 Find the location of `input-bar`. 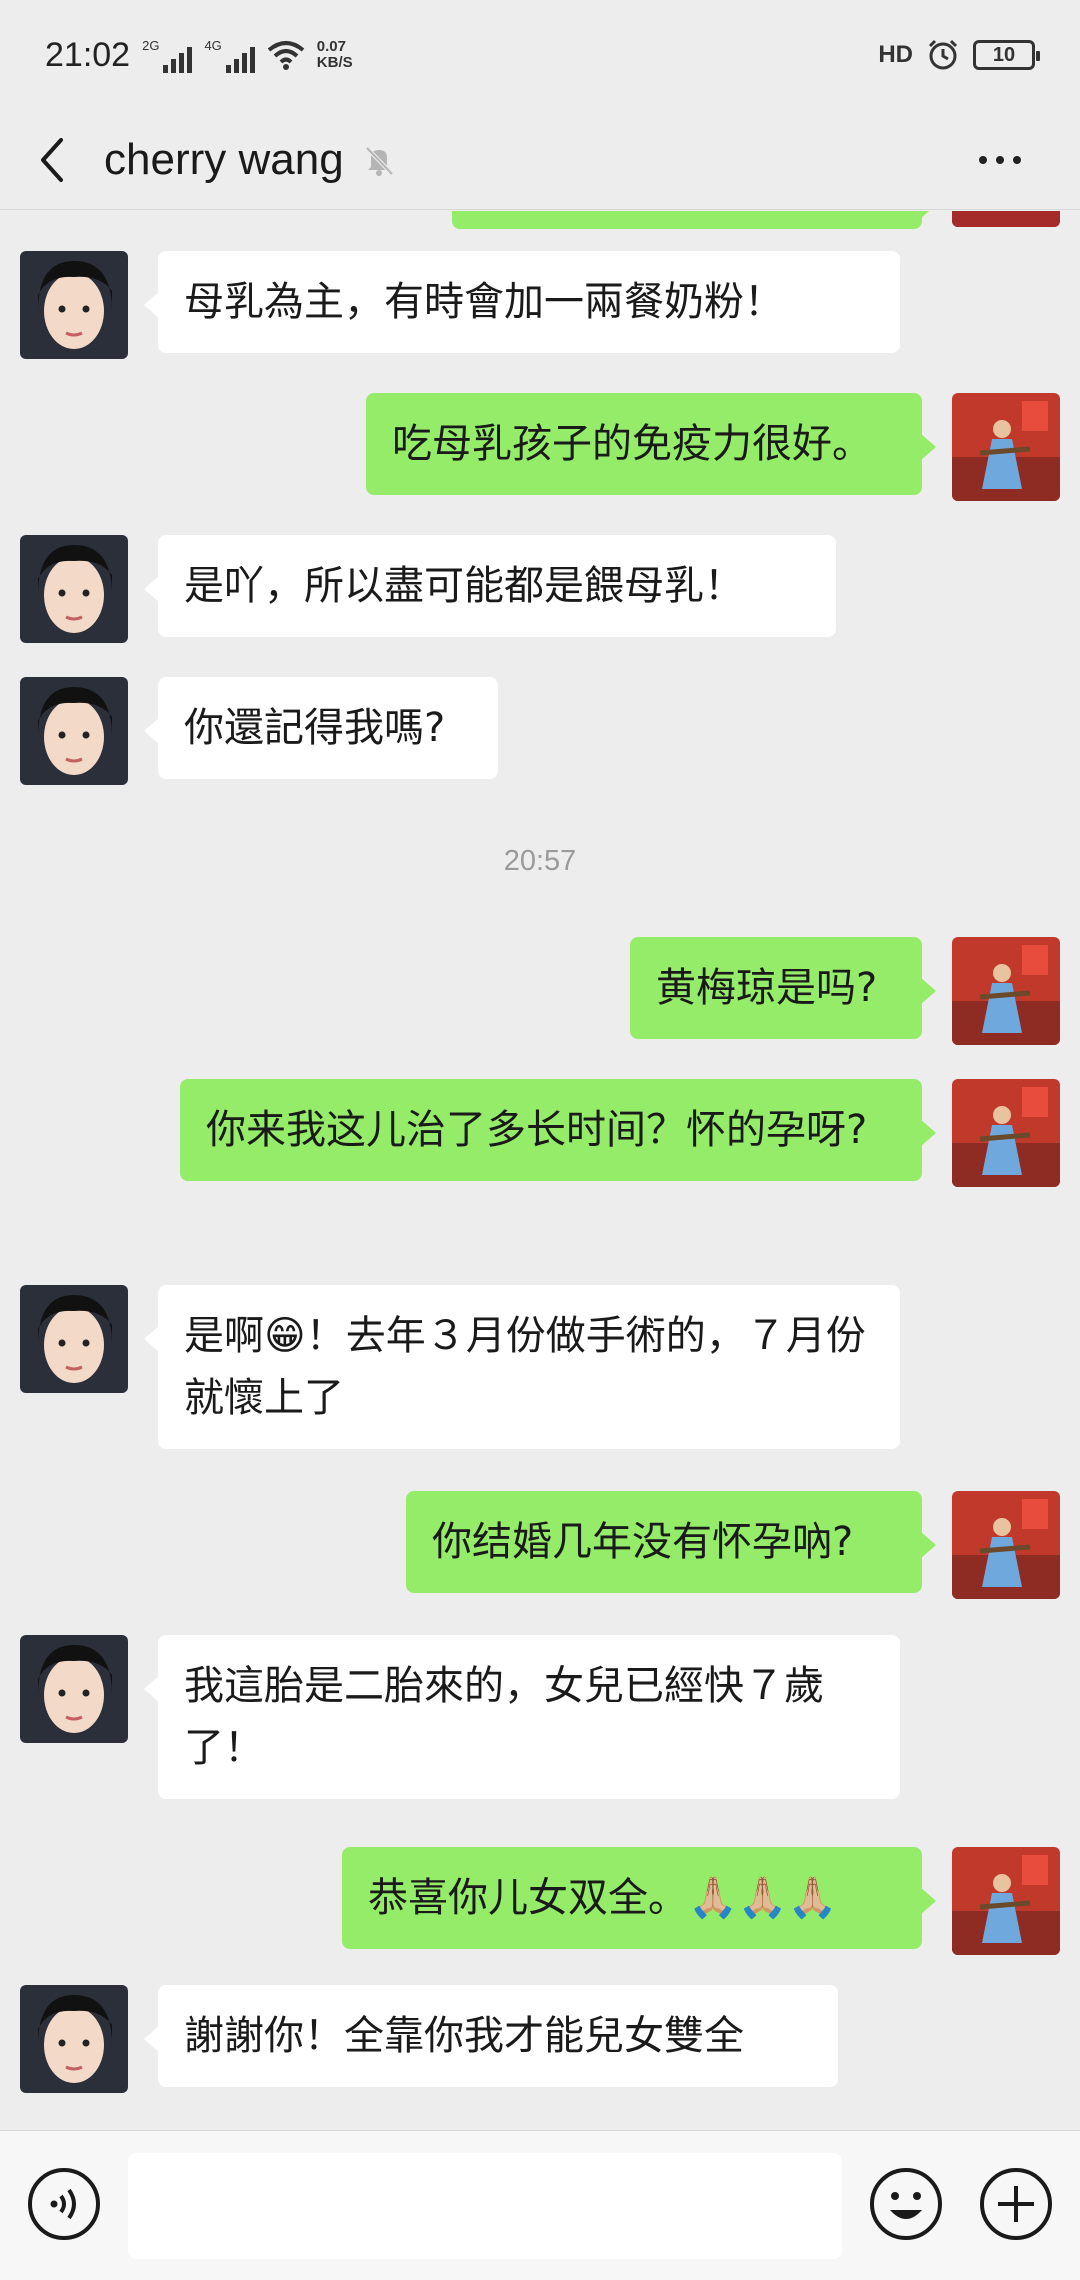

input-bar is located at coordinates (540, 2205).